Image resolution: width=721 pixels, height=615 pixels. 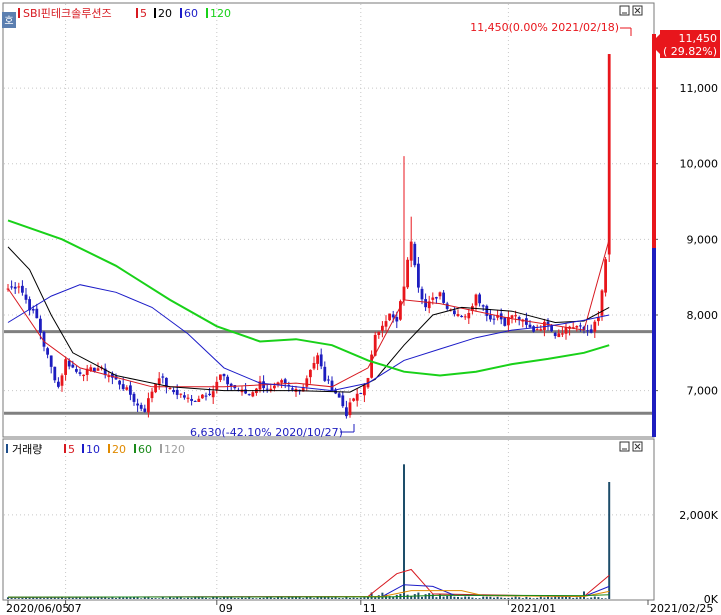 I want to click on date-tick-label: 09, so click(x=226, y=608).